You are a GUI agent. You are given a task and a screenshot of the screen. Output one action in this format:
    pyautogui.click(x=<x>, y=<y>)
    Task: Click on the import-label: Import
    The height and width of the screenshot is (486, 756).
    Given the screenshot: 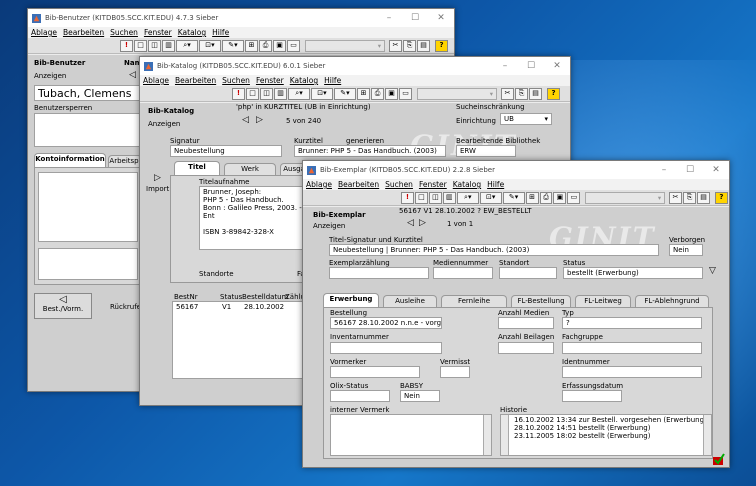 What is the action you would take?
    pyautogui.click(x=157, y=189)
    